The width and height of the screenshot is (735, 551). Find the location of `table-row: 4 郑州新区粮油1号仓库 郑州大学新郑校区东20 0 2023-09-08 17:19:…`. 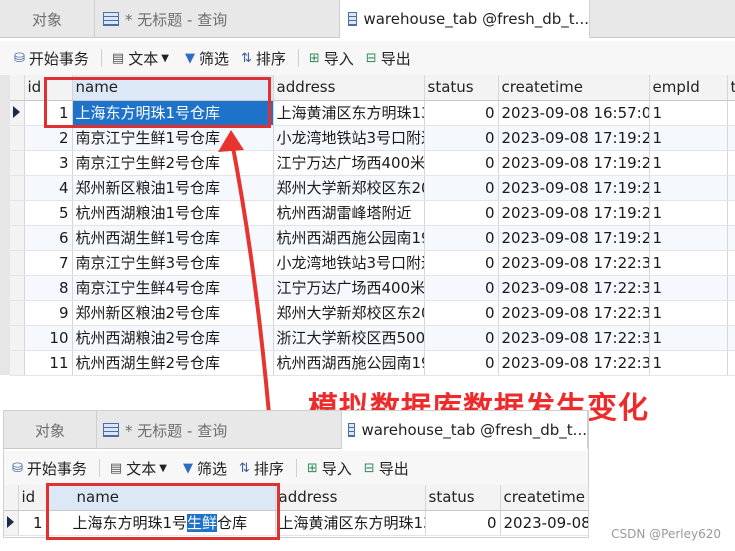

table-row: 4 郑州新区粮油1号仓库 郑州大学新郑校区东20 0 2023-09-08 17:19:… is located at coordinates (372, 188).